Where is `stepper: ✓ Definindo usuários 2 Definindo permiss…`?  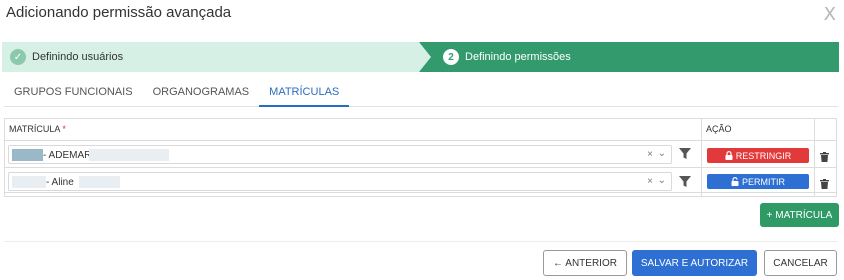
stepper: ✓ Definindo usuários 2 Definindo permiss… is located at coordinates (420, 57).